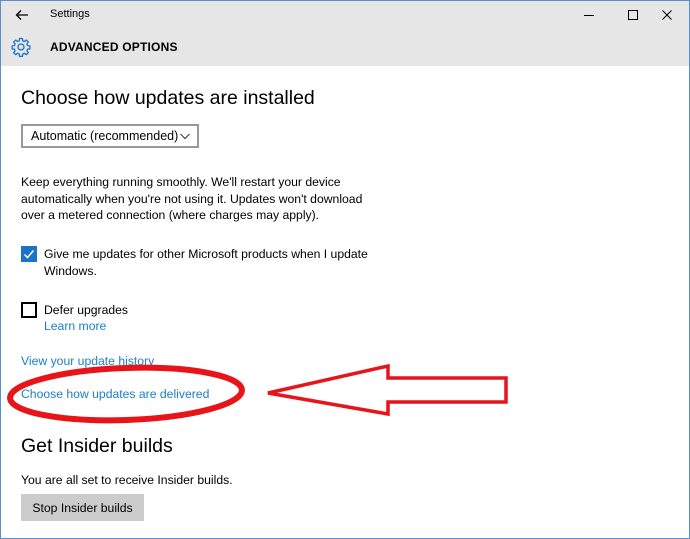  I want to click on page-header: ADVANCED OPTIONS, so click(345, 47).